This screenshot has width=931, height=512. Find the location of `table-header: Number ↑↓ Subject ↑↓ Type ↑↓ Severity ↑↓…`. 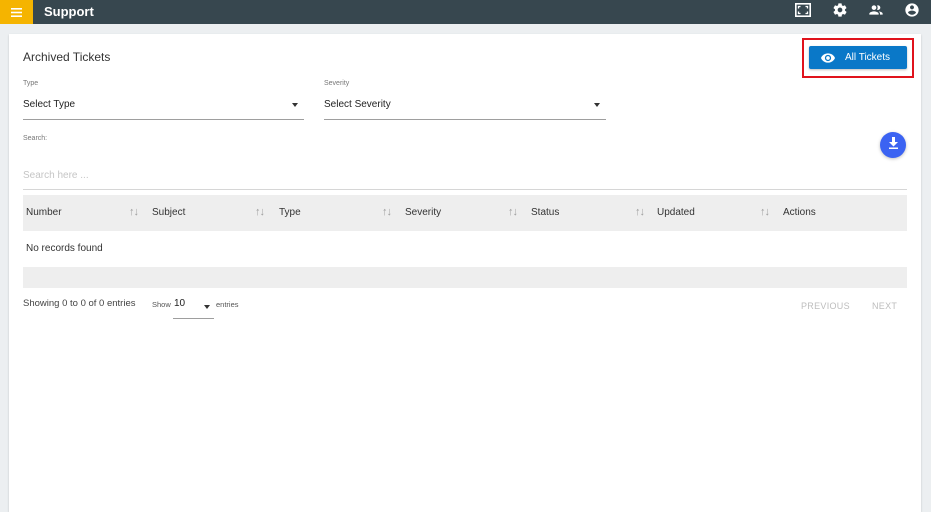

table-header: Number ↑↓ Subject ↑↓ Type ↑↓ Severity ↑↓… is located at coordinates (465, 213).